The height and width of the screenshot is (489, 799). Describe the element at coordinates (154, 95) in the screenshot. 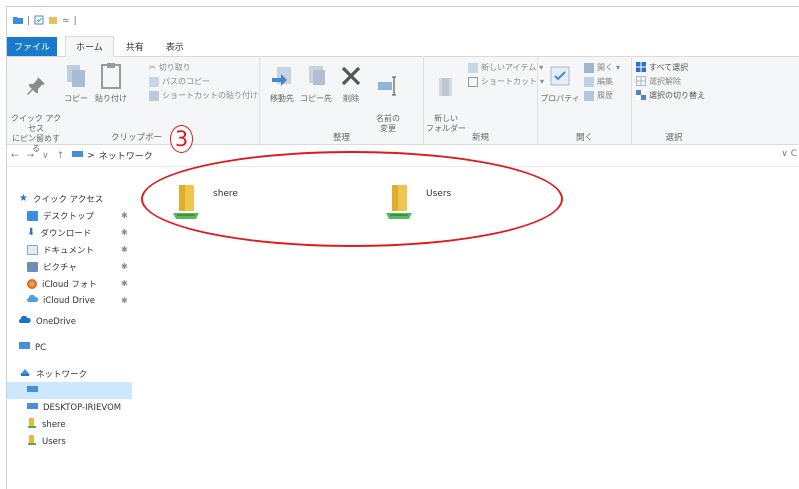

I see `paste-shortcut-icon` at that location.